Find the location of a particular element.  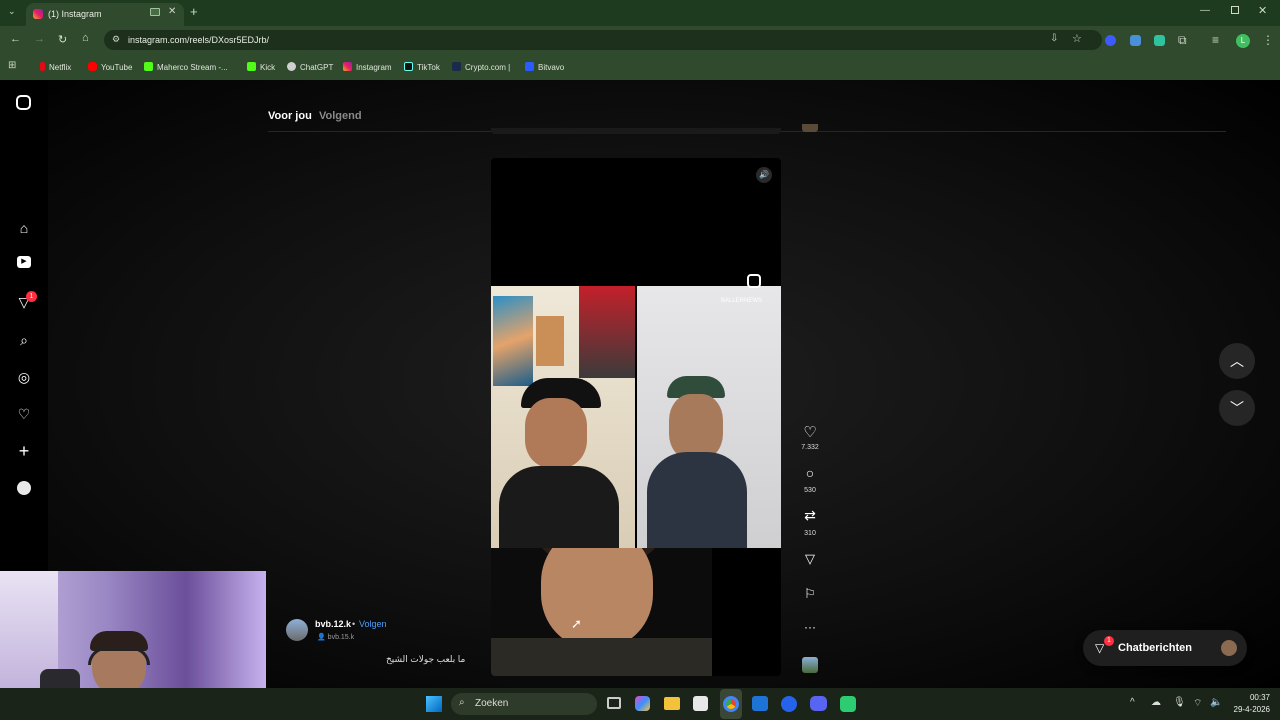

taskbar-search: ⌕ Zoeken is located at coordinates (524, 704).